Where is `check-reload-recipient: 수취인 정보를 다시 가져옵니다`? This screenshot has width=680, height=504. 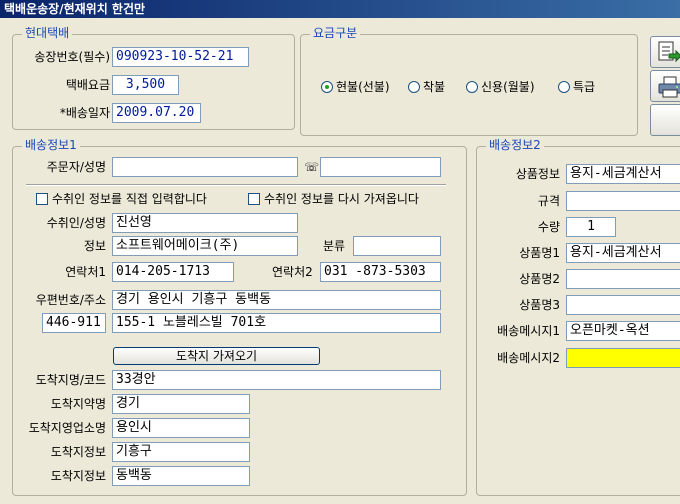
check-reload-recipient: 수취인 정보를 다시 가져옵니다 is located at coordinates (333, 199).